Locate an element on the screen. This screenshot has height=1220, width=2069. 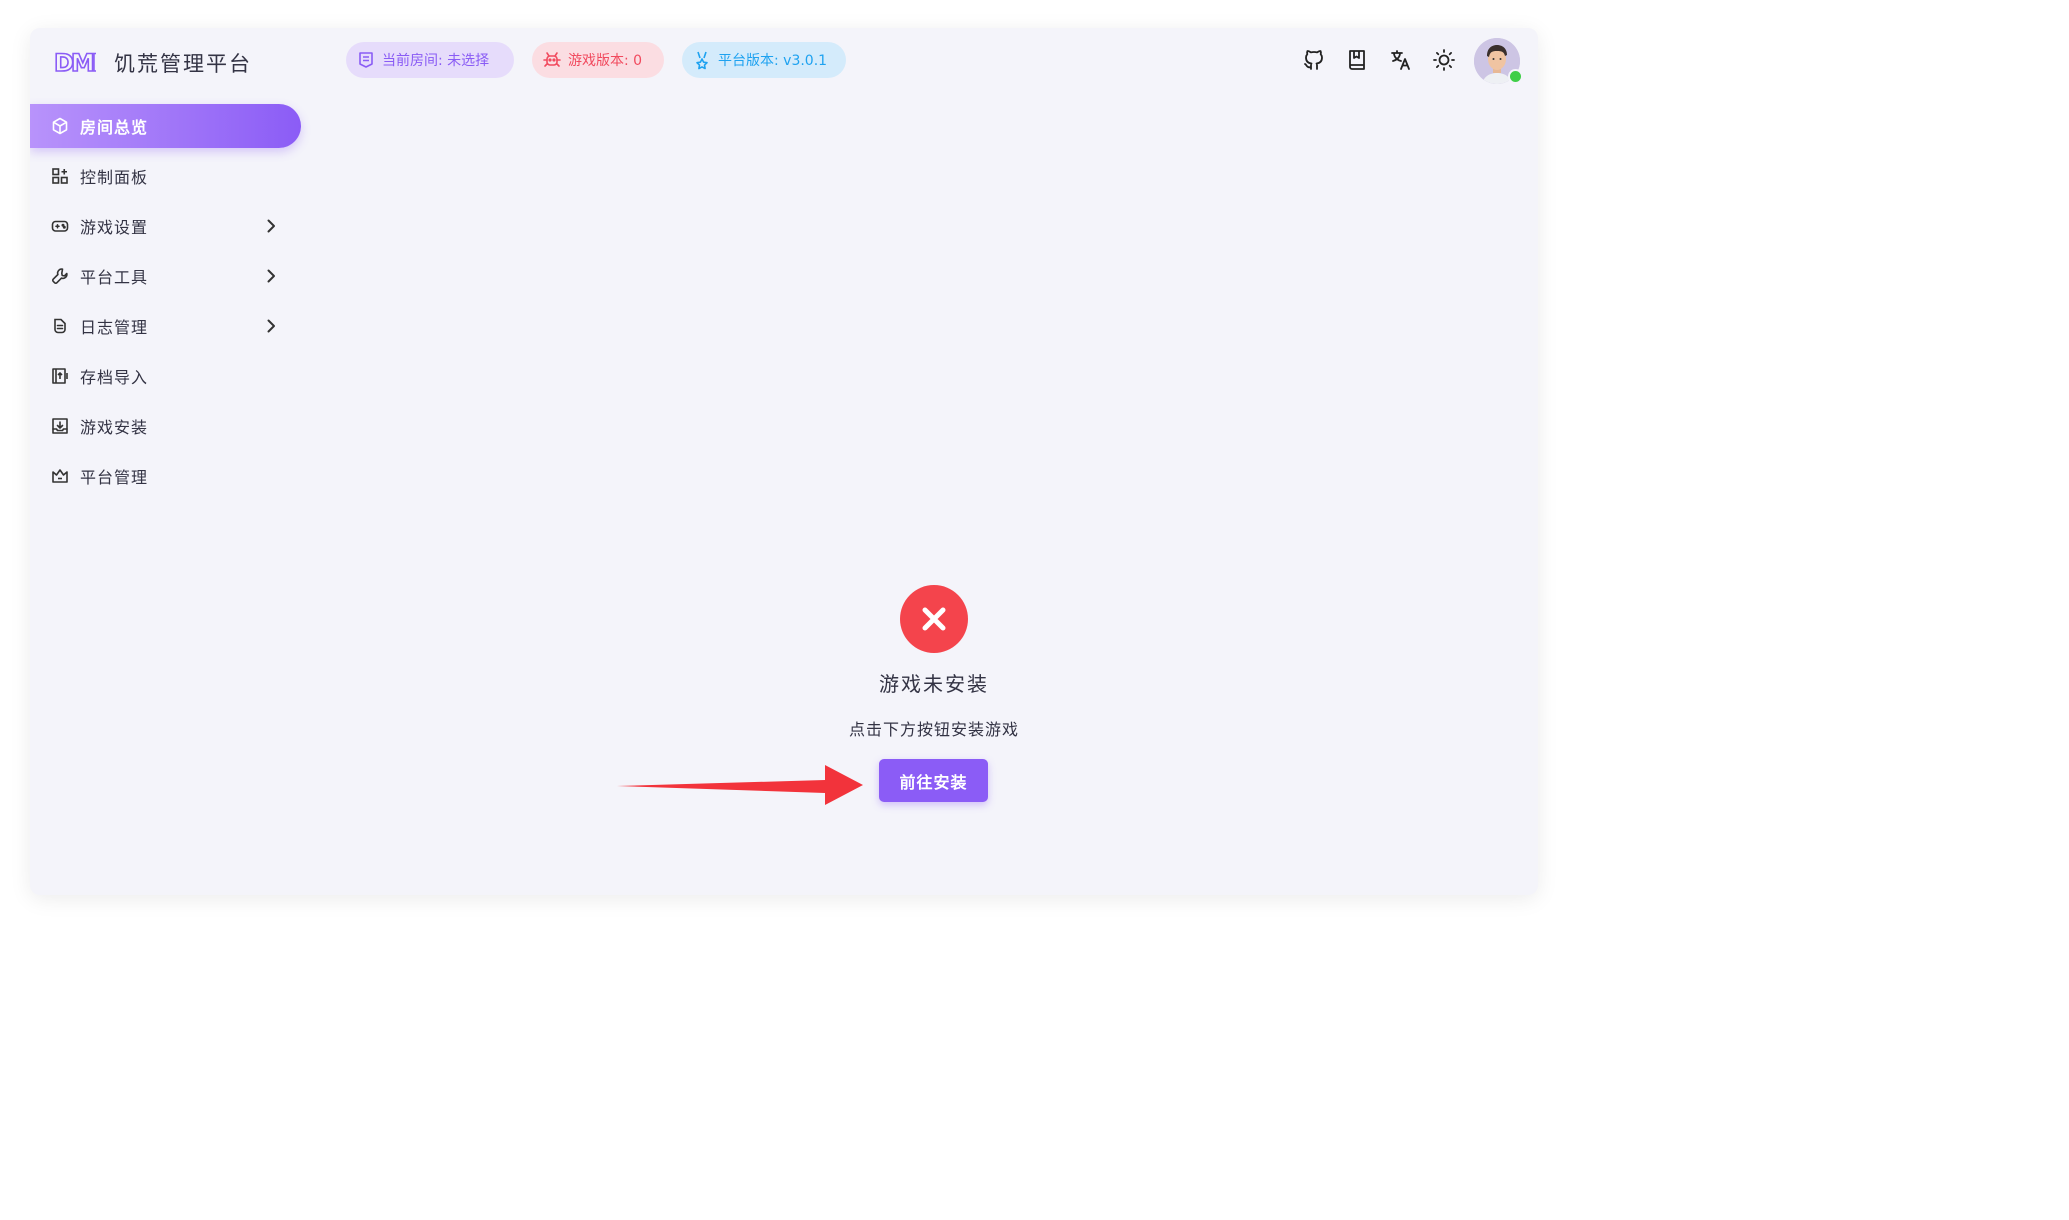
annotation-arrow is located at coordinates (740, 785).